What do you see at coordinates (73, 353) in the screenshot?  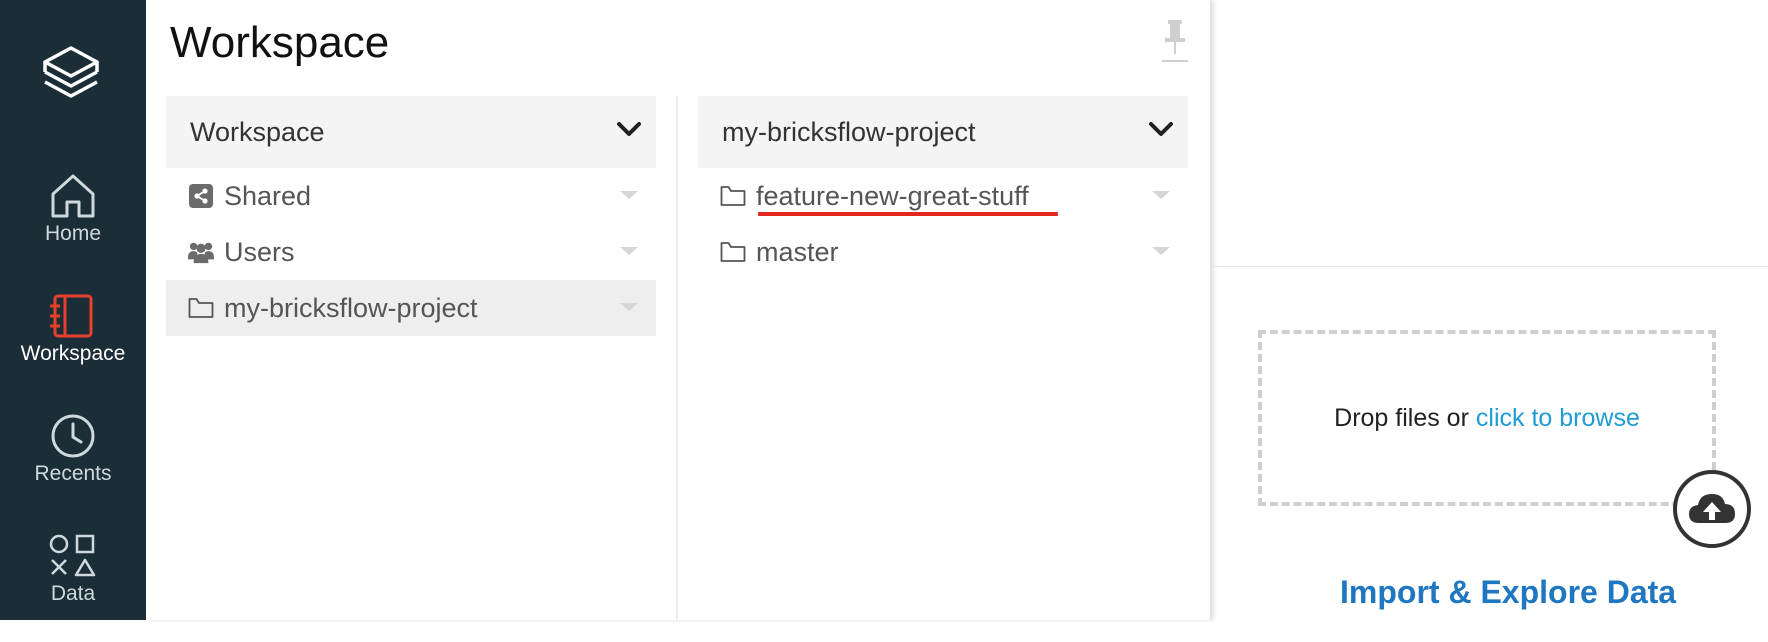 I see `nav-item-label: Workspace` at bounding box center [73, 353].